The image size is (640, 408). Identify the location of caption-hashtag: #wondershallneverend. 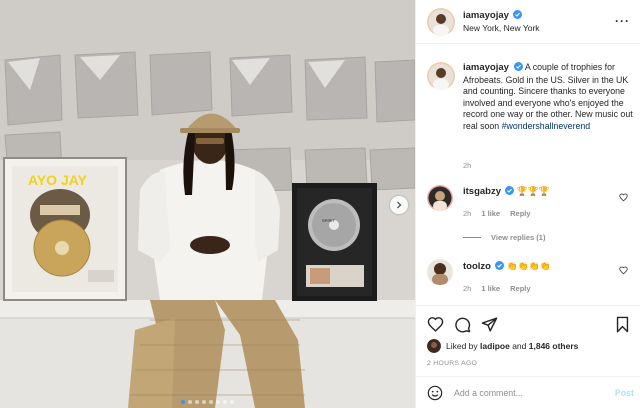
(546, 126).